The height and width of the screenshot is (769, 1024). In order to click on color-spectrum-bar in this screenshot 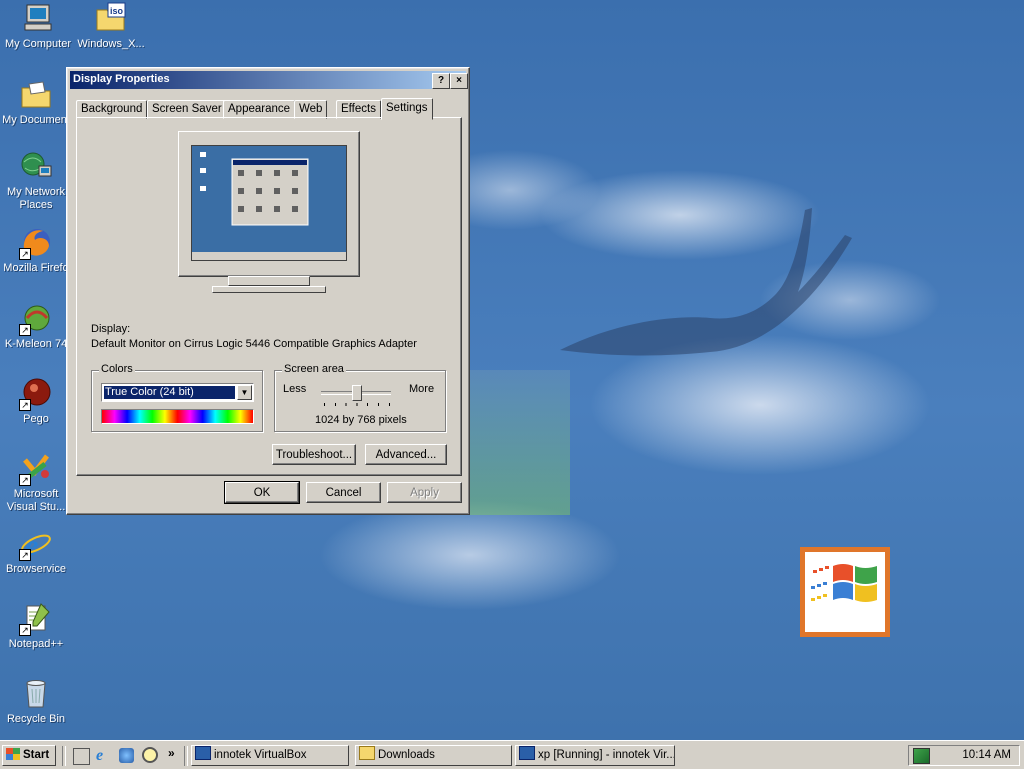, I will do `click(177, 416)`.